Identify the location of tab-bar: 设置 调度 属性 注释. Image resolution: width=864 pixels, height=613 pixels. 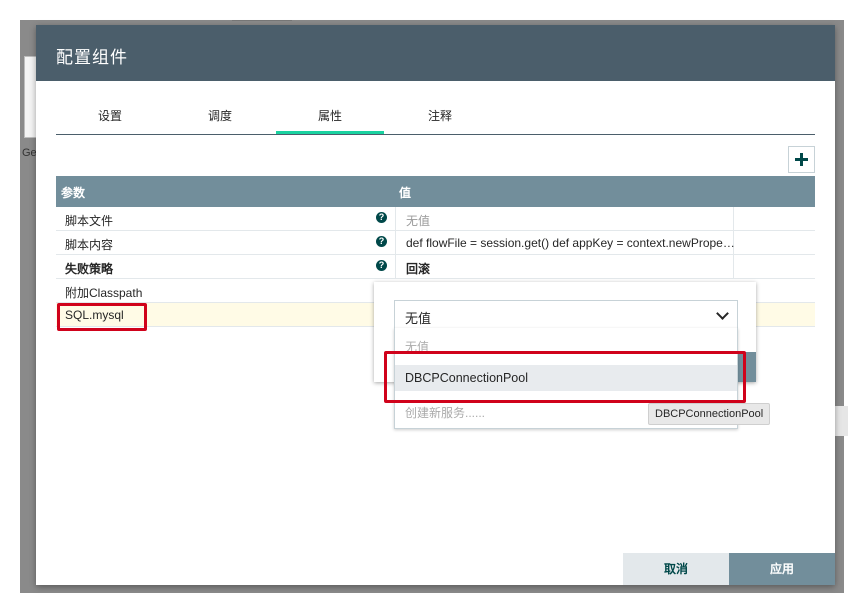
(435, 120).